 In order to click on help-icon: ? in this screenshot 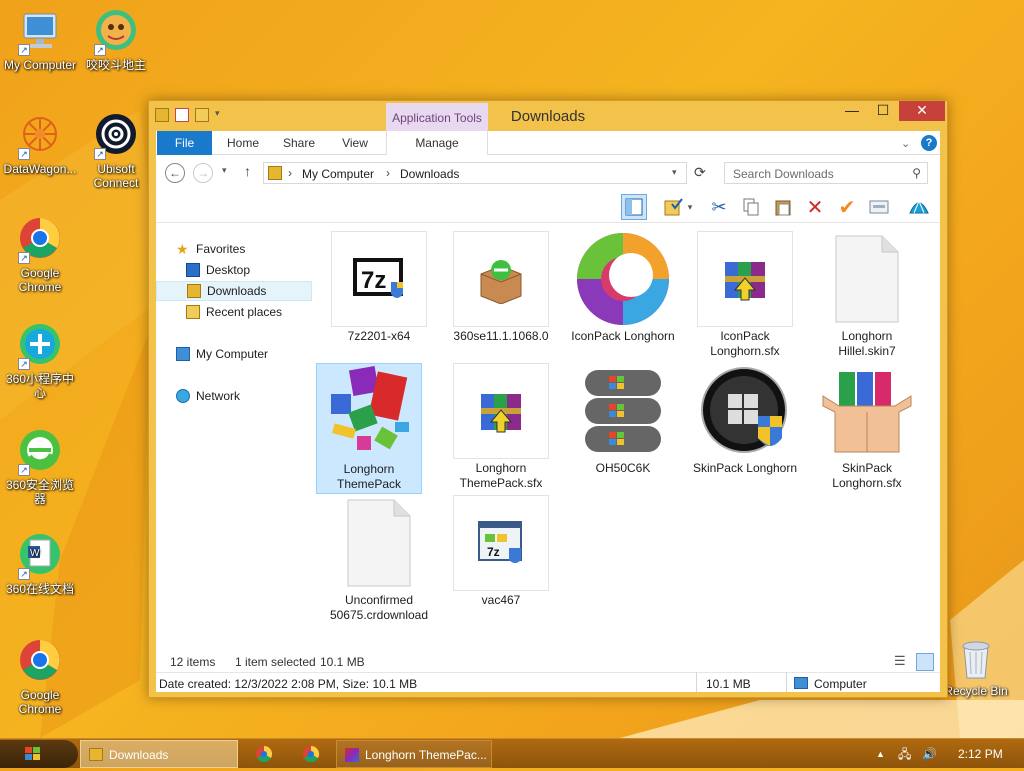, I will do `click(929, 143)`.